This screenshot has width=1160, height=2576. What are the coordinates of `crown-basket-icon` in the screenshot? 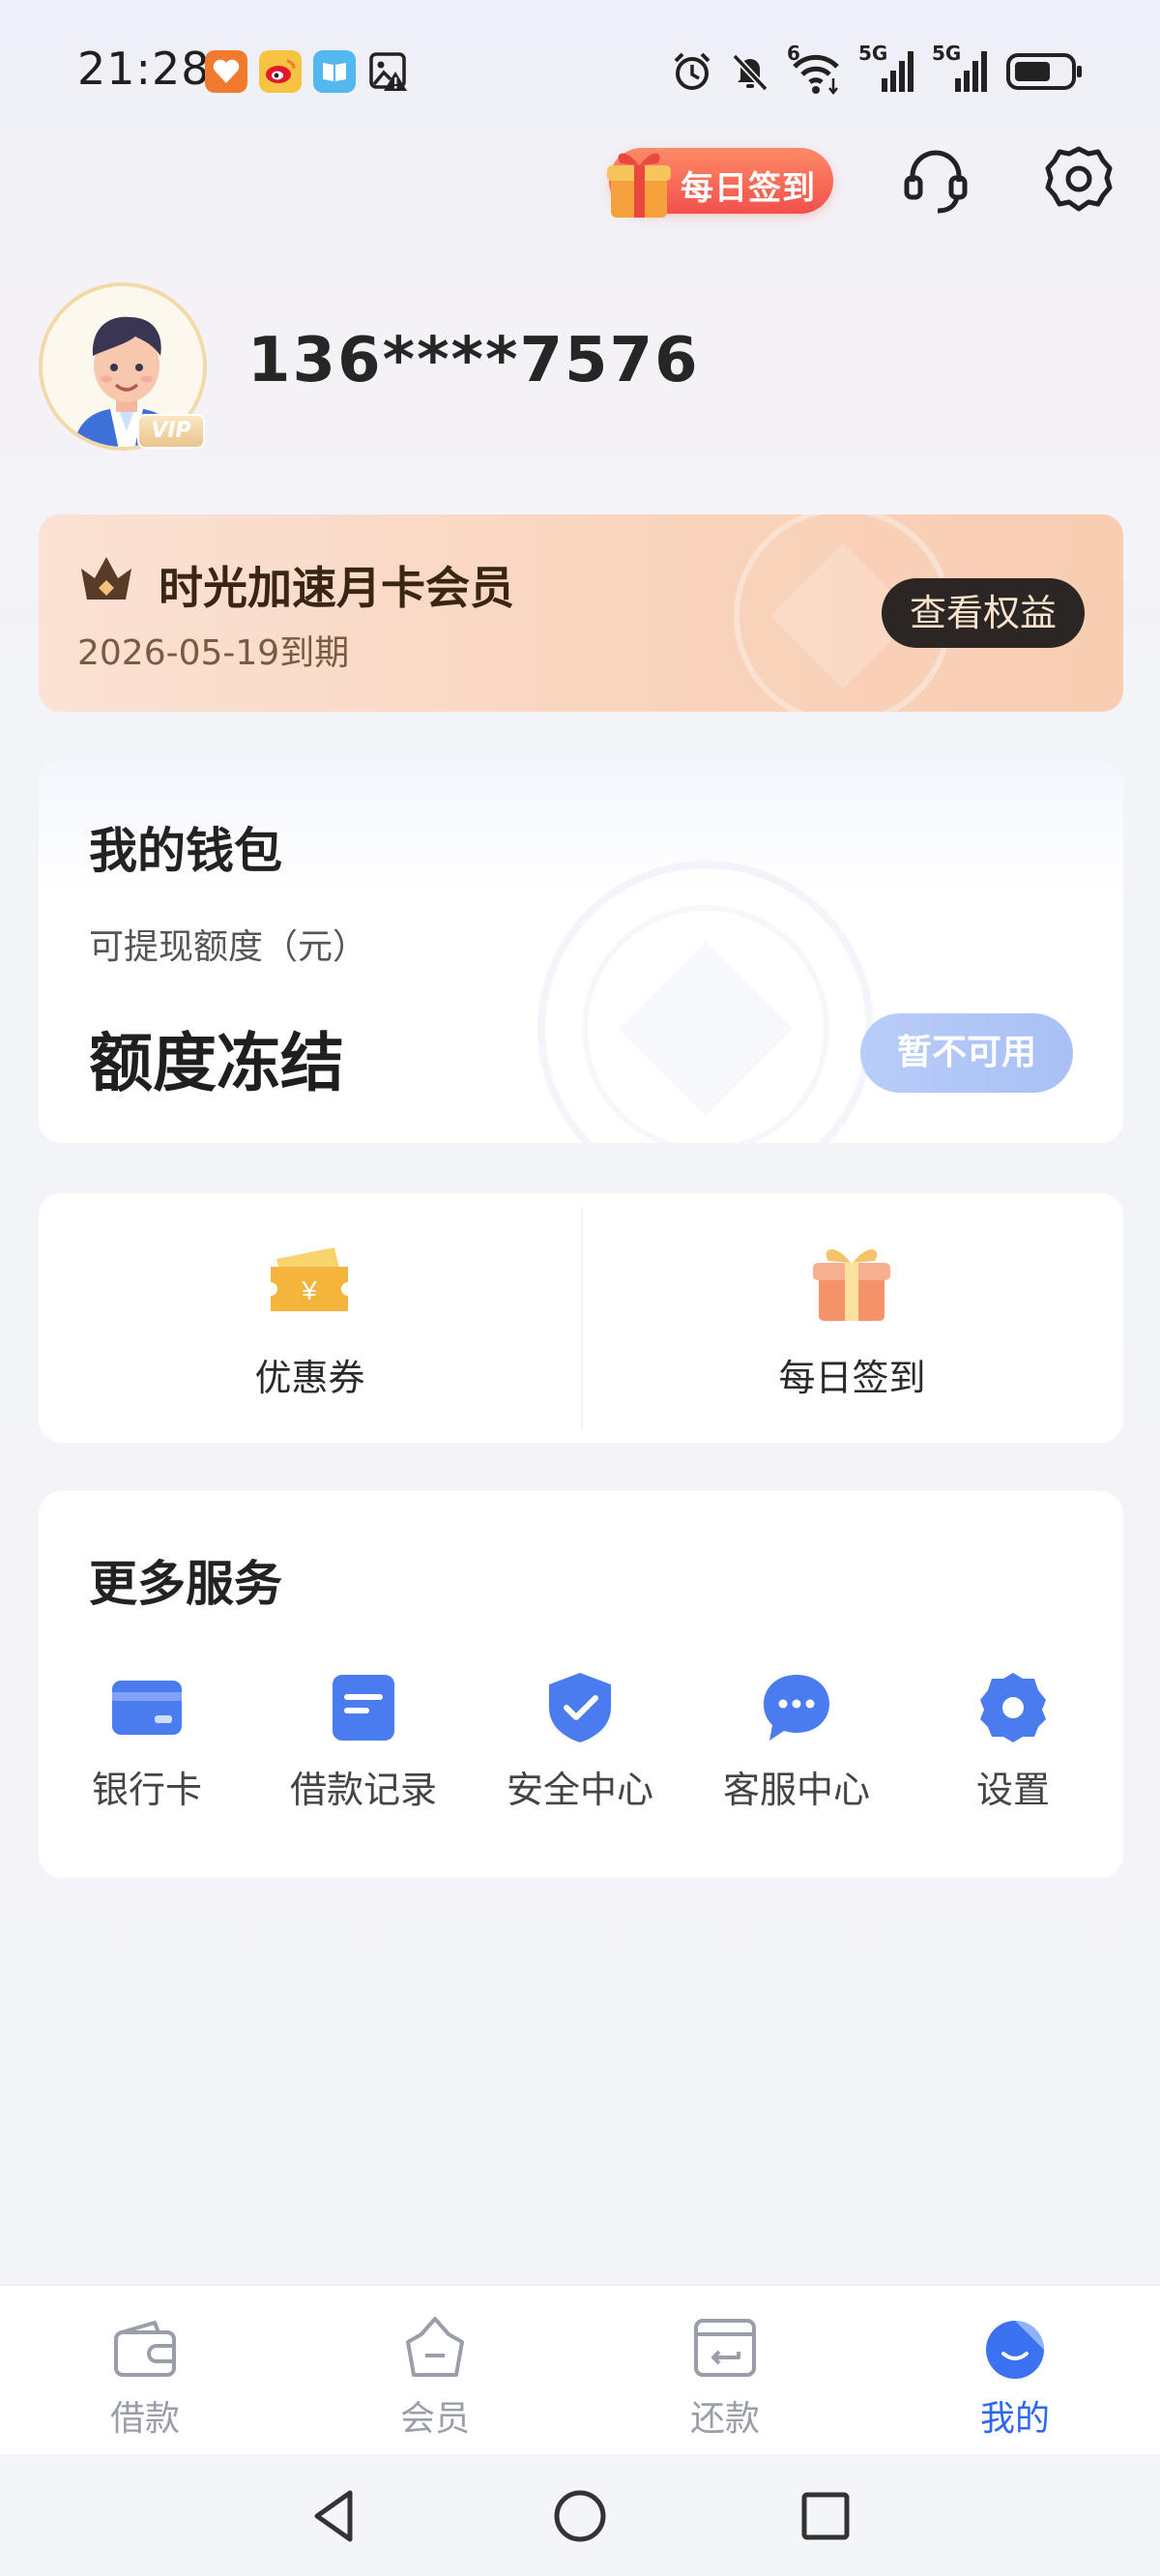 It's located at (435, 2347).